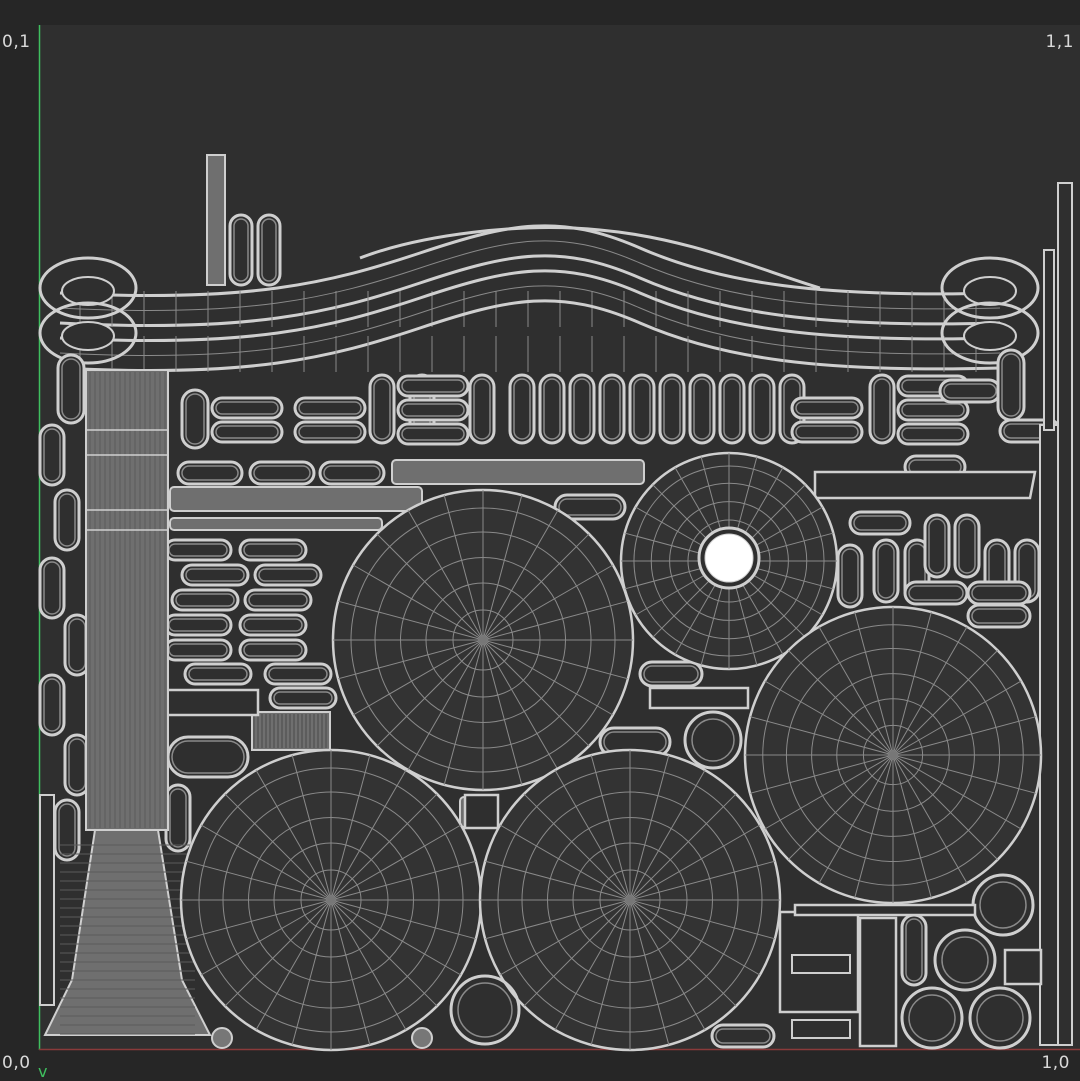  I want to click on top-rail-lower, so click(539, 321).